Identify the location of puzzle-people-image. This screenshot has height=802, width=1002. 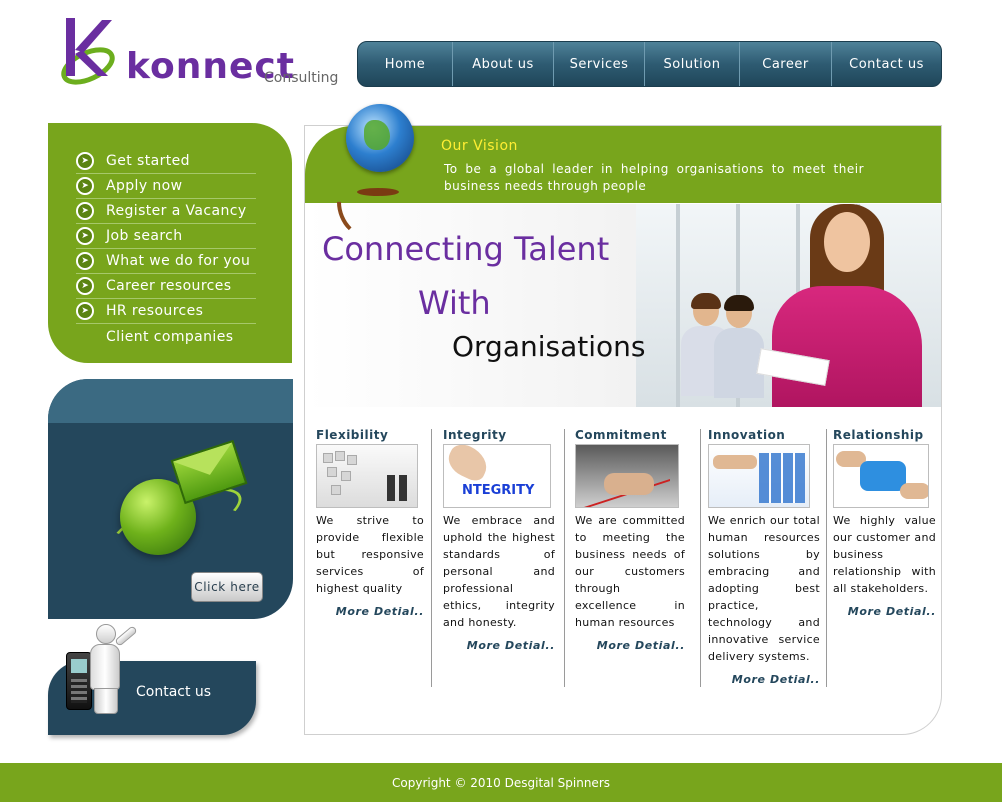
(367, 476).